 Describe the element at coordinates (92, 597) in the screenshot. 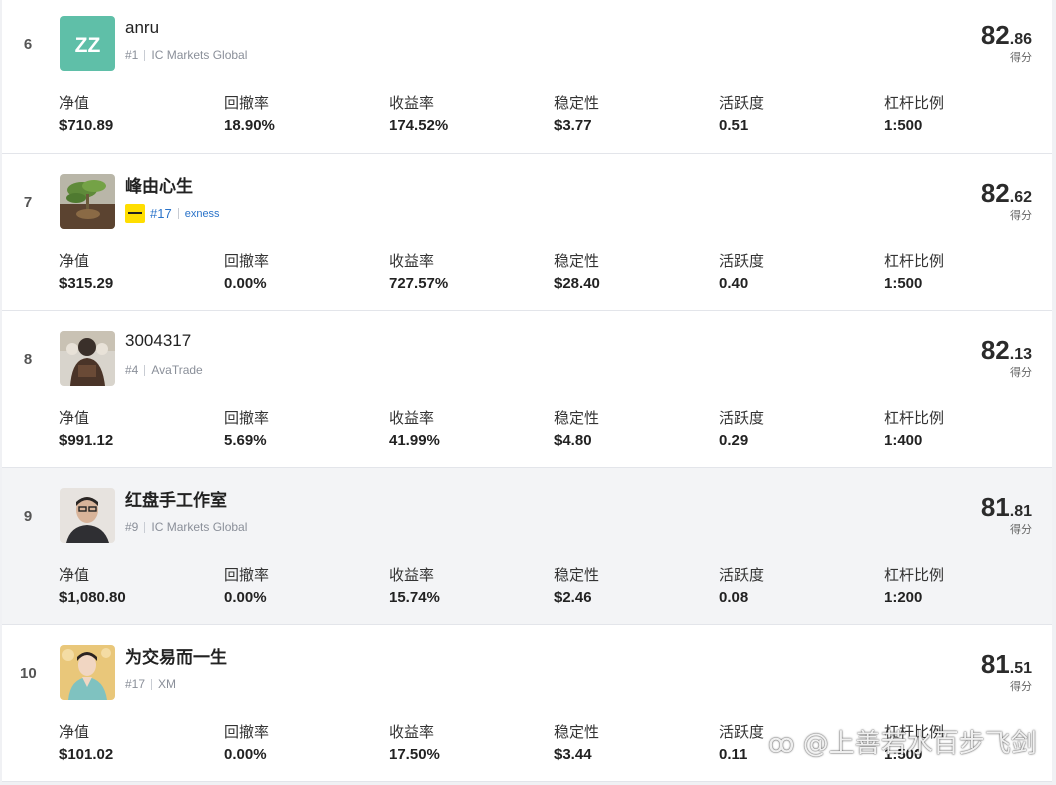

I see `stat-value: $1,080.80` at that location.